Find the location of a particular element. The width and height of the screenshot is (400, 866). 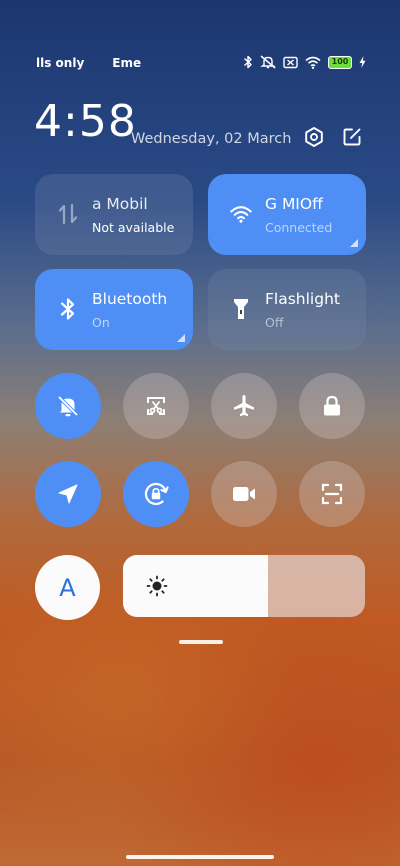

scan-icon is located at coordinates (332, 494).